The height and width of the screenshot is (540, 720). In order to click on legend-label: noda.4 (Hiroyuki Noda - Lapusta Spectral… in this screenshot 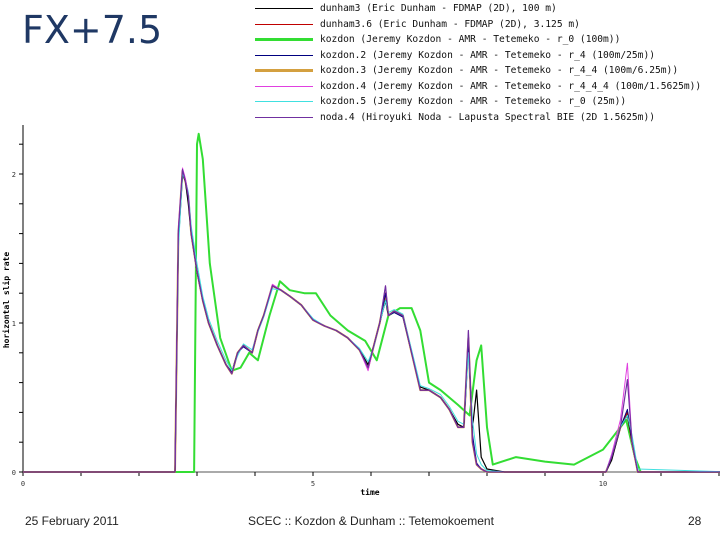, I will do `click(488, 117)`.